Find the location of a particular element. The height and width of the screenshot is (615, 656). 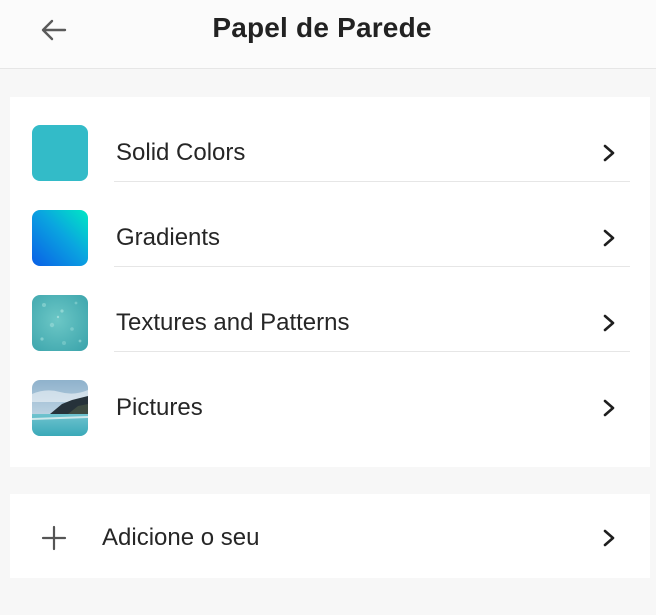

textures-thumbnail is located at coordinates (60, 323).